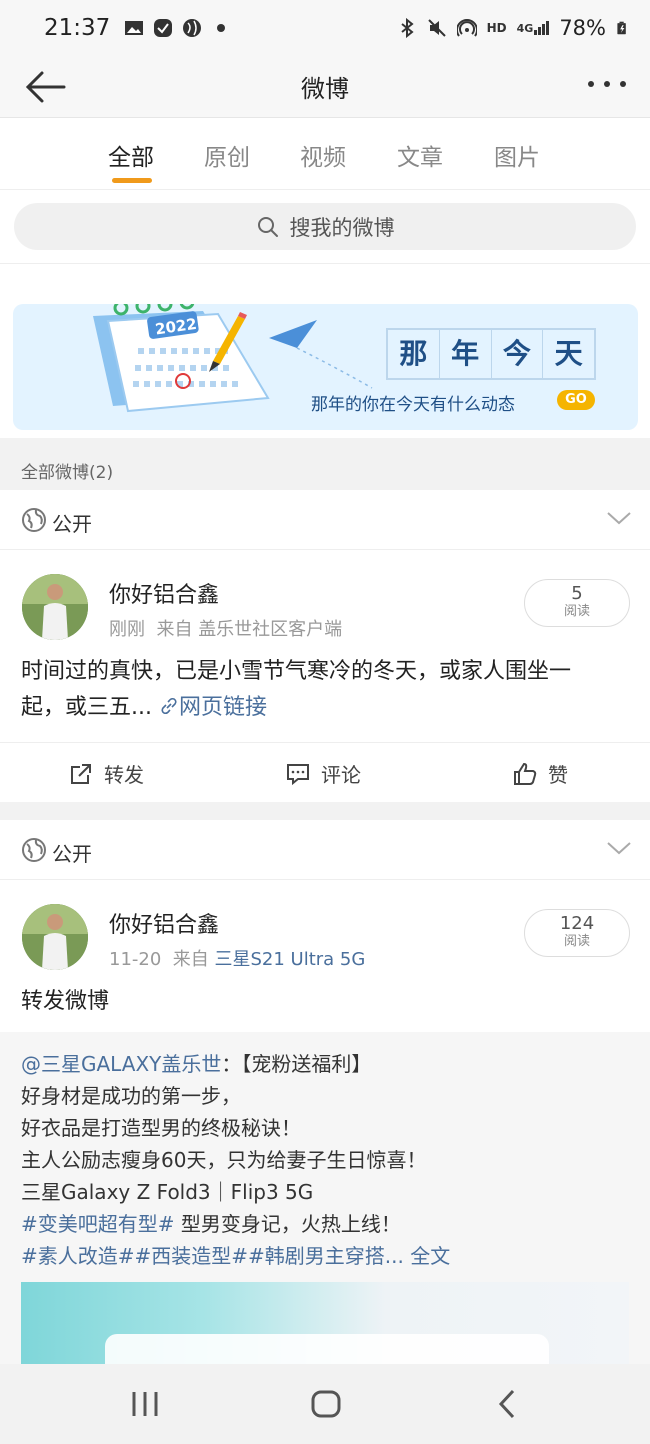 This screenshot has width=650, height=1444. Describe the element at coordinates (169, 706) in the screenshot. I see `link-icon` at that location.